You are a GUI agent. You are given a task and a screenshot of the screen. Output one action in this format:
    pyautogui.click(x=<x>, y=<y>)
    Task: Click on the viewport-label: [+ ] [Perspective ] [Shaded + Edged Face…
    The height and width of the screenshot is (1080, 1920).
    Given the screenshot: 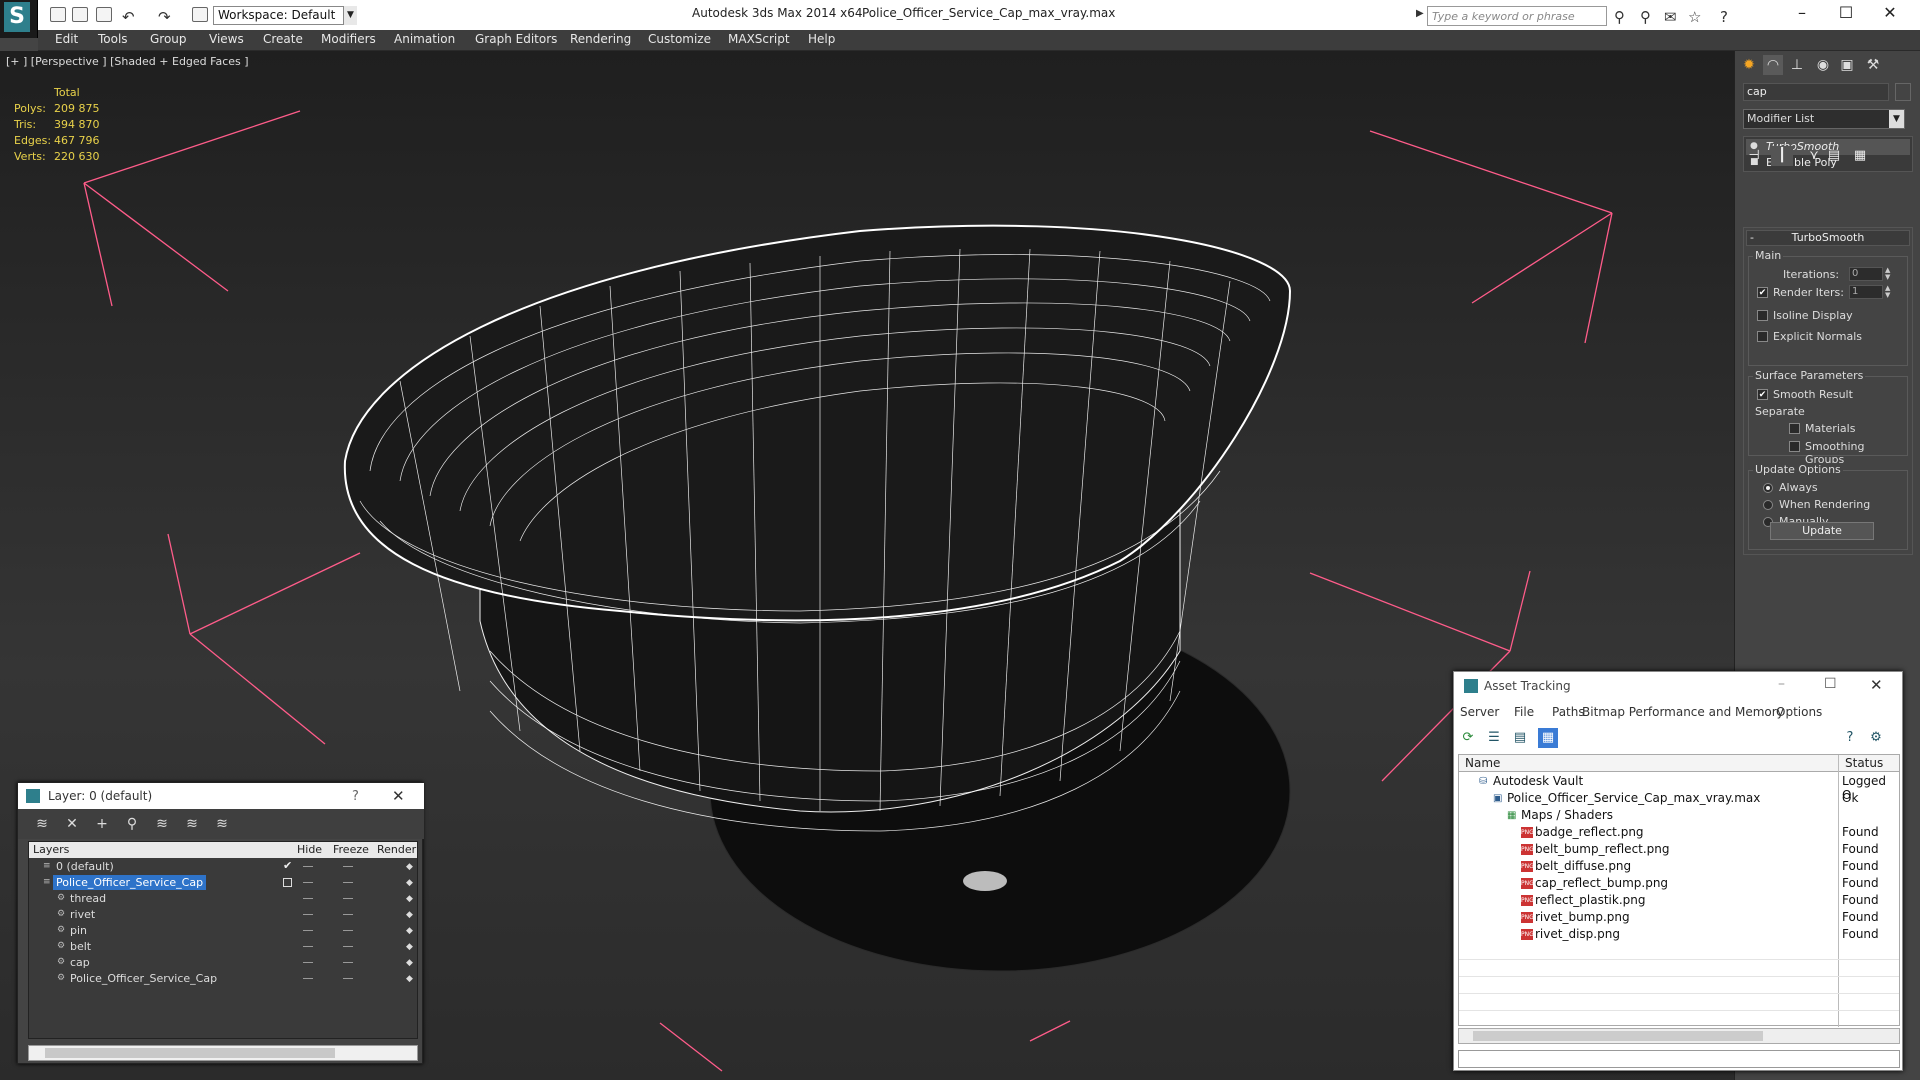 What is the action you would take?
    pyautogui.click(x=127, y=61)
    